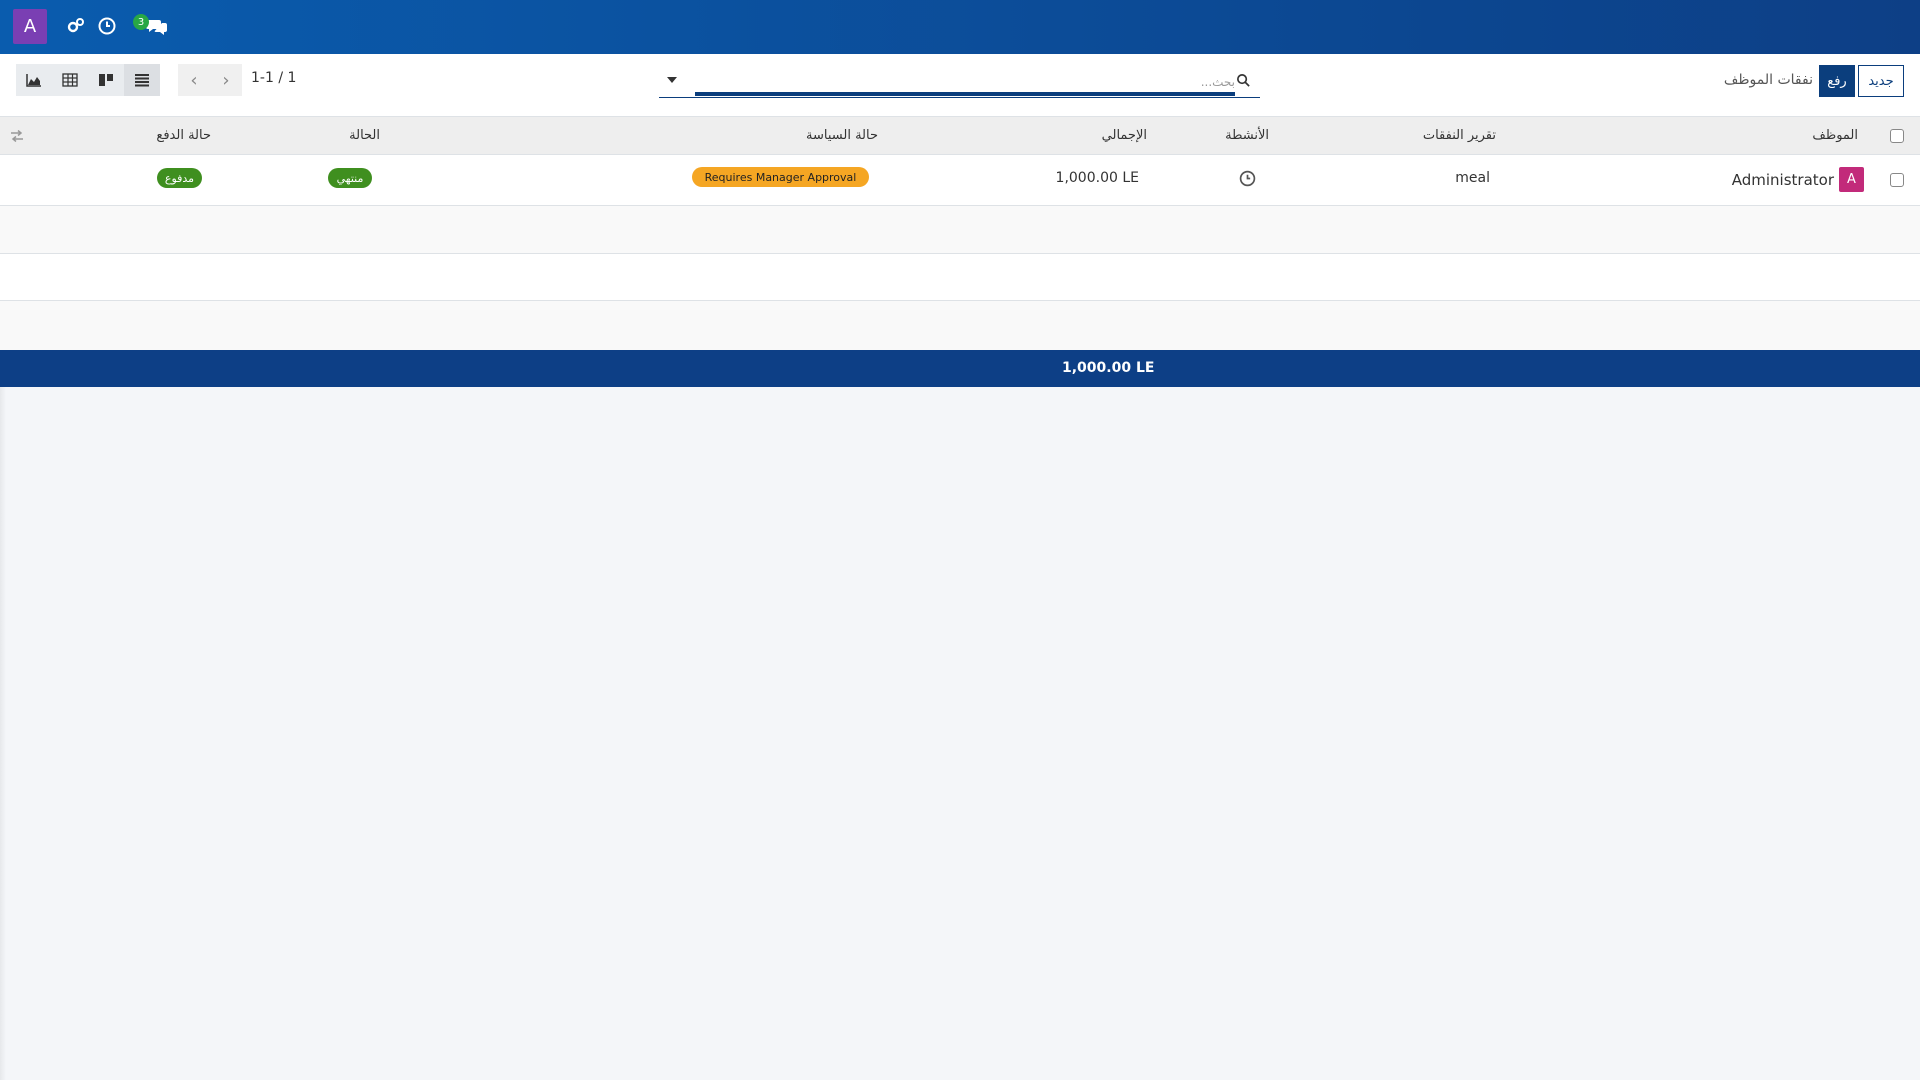  Describe the element at coordinates (1097, 178) in the screenshot. I see `total-amount: 1,000.00 LE` at that location.